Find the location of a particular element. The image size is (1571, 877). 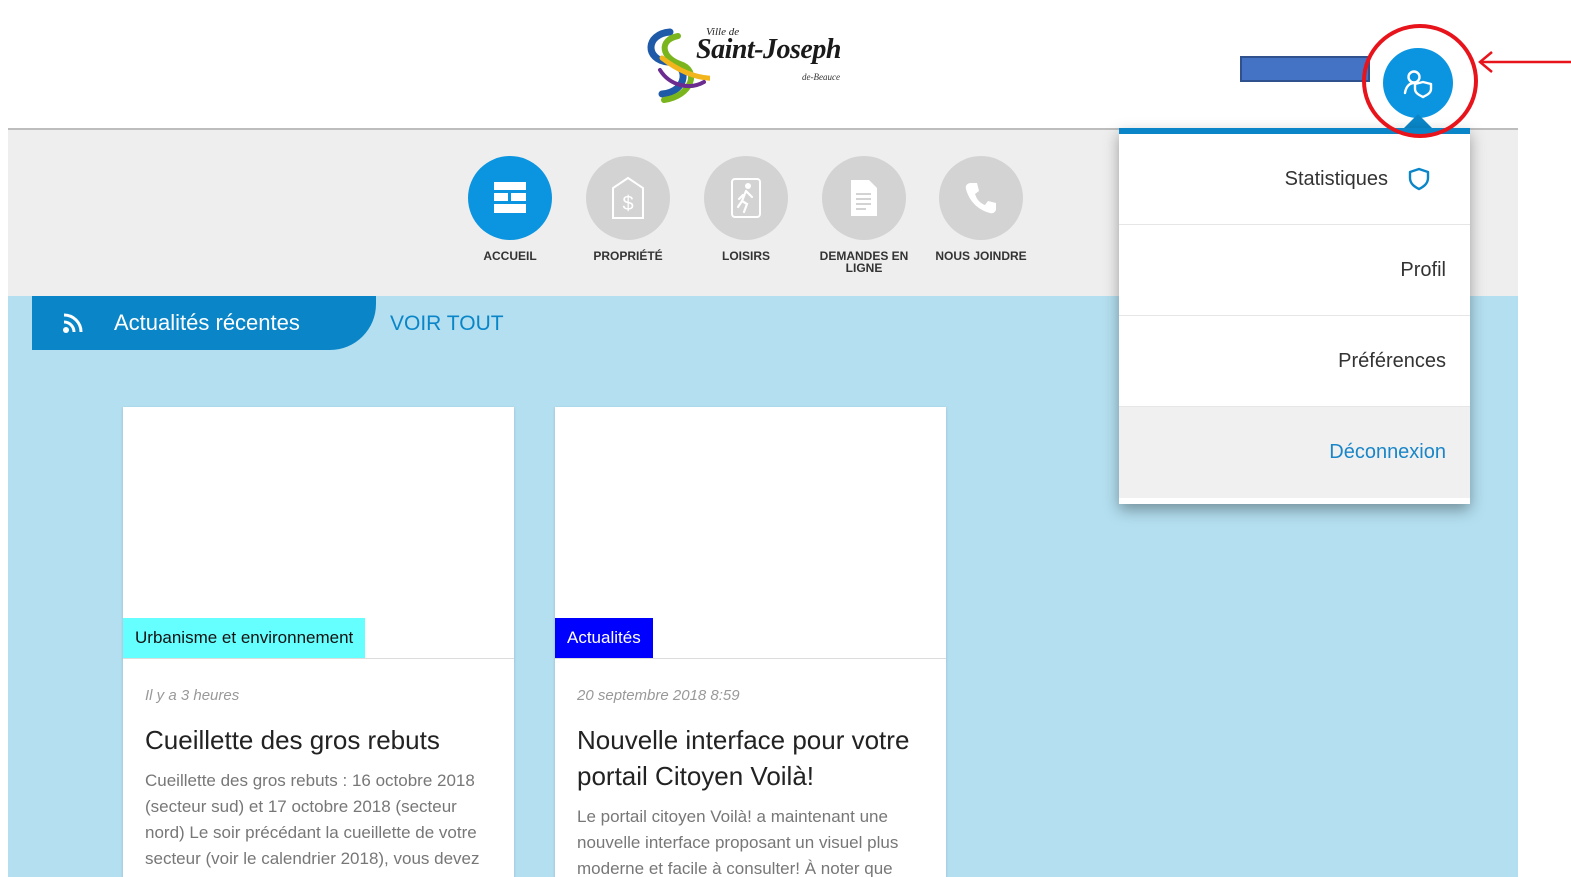

nav-label: DEMANDES EN LIGNE is located at coordinates (864, 262).